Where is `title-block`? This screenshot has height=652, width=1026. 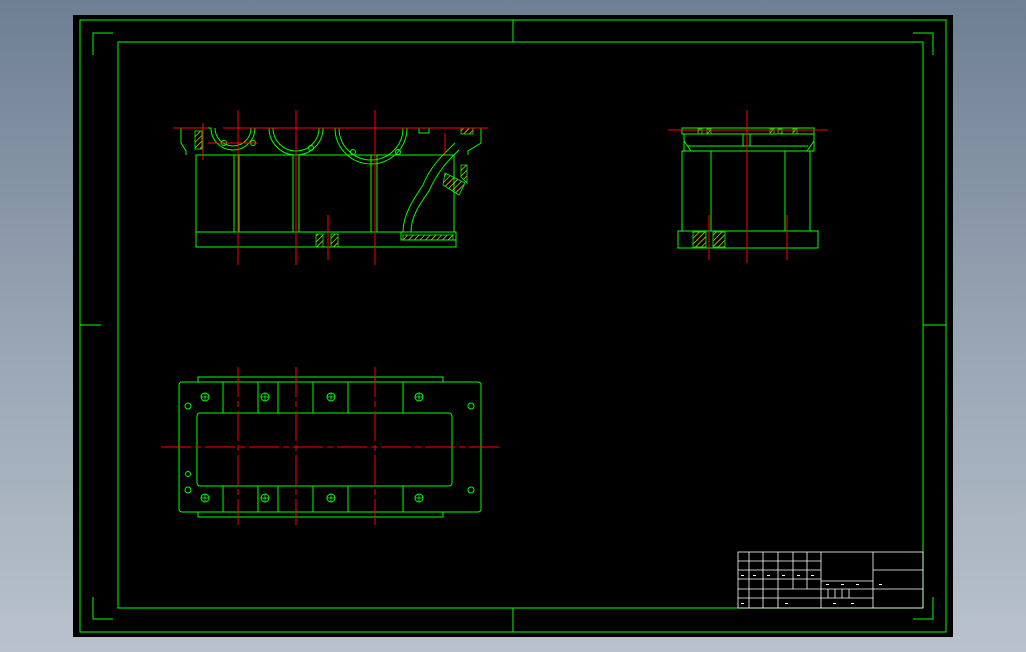
title-block is located at coordinates (830, 580).